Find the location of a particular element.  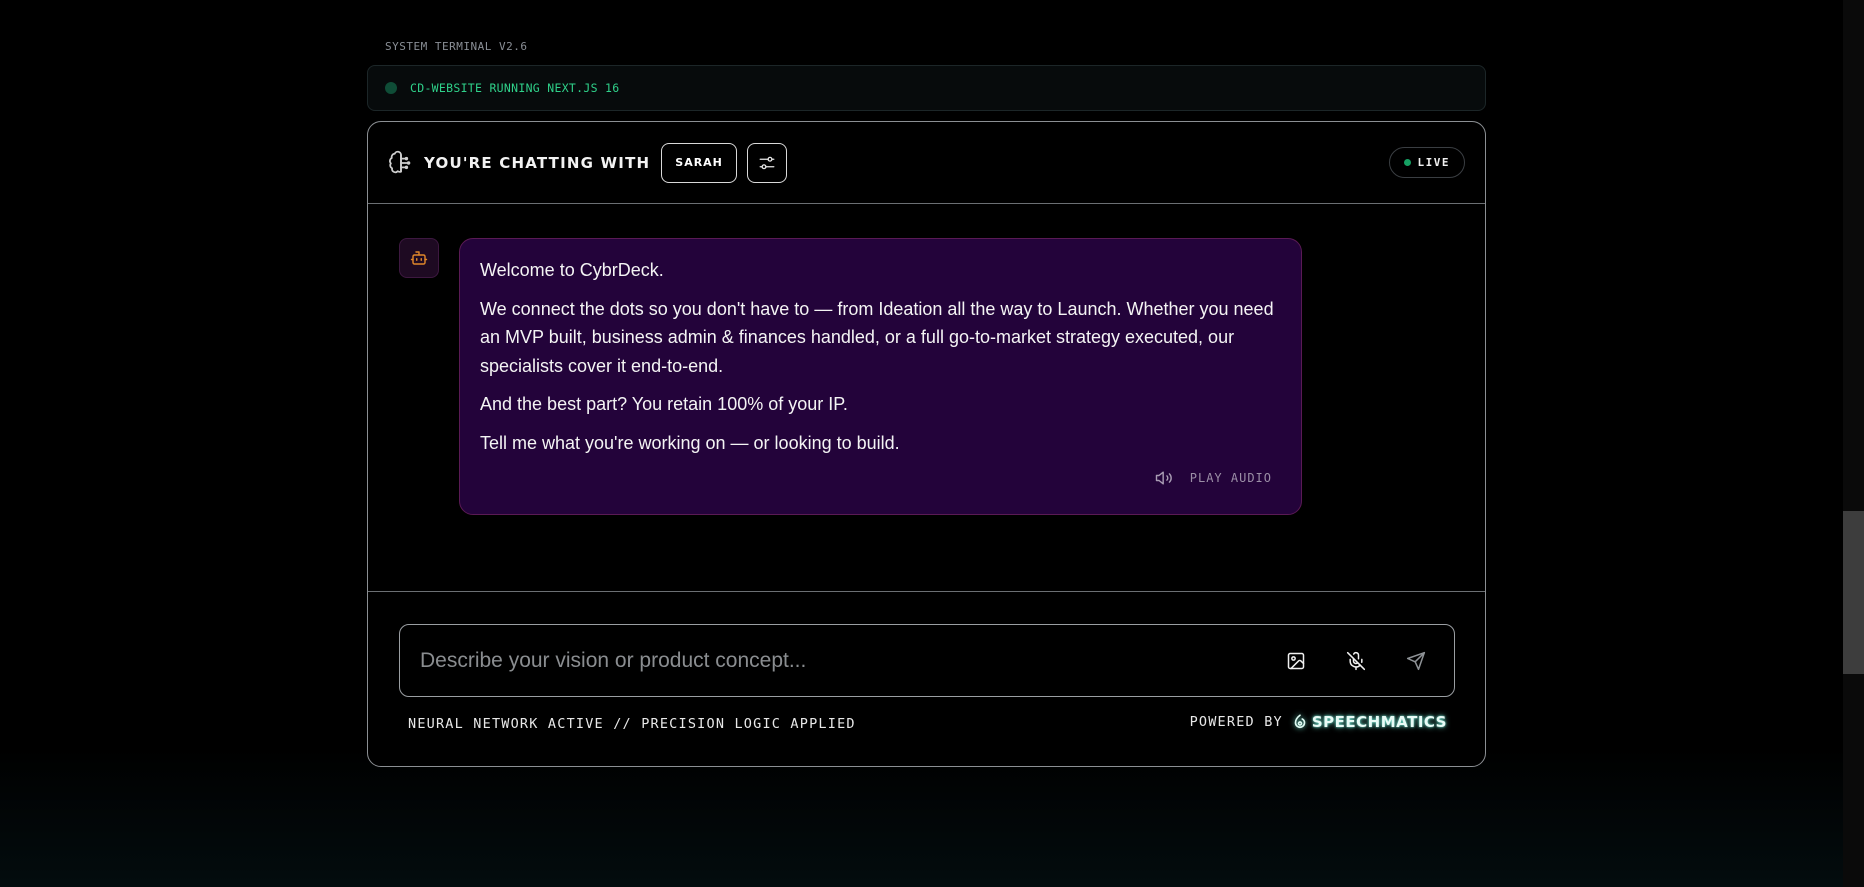

speechmatics-logo: SPEECHMATICS is located at coordinates (1369, 722).